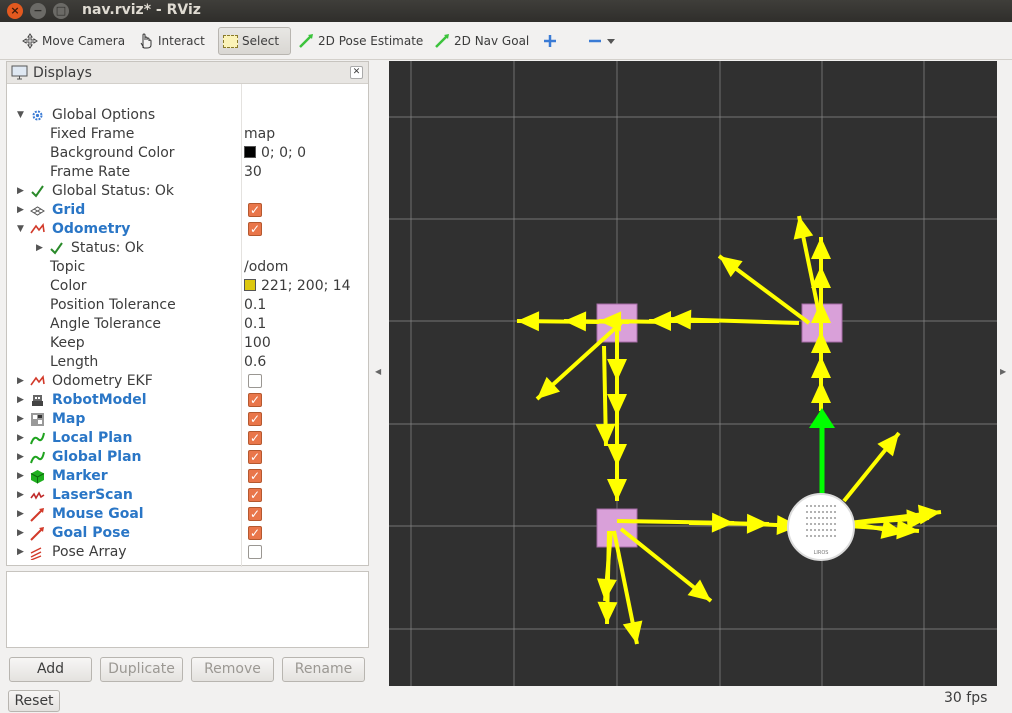 This screenshot has width=1012, height=713. I want to click on tree-row-marker: ▶ Marker, so click(187, 476).